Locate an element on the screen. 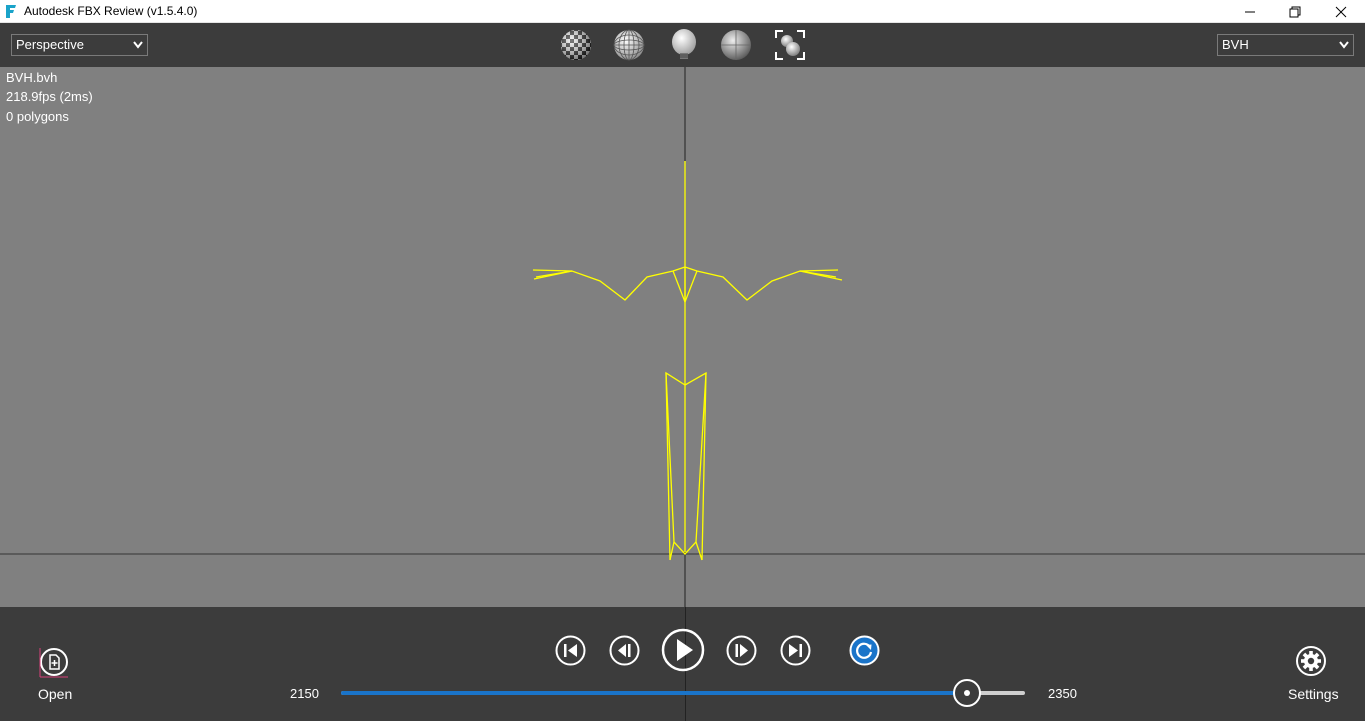 This screenshot has height=721, width=1365. take-select-value: BVH is located at coordinates (1235, 44).